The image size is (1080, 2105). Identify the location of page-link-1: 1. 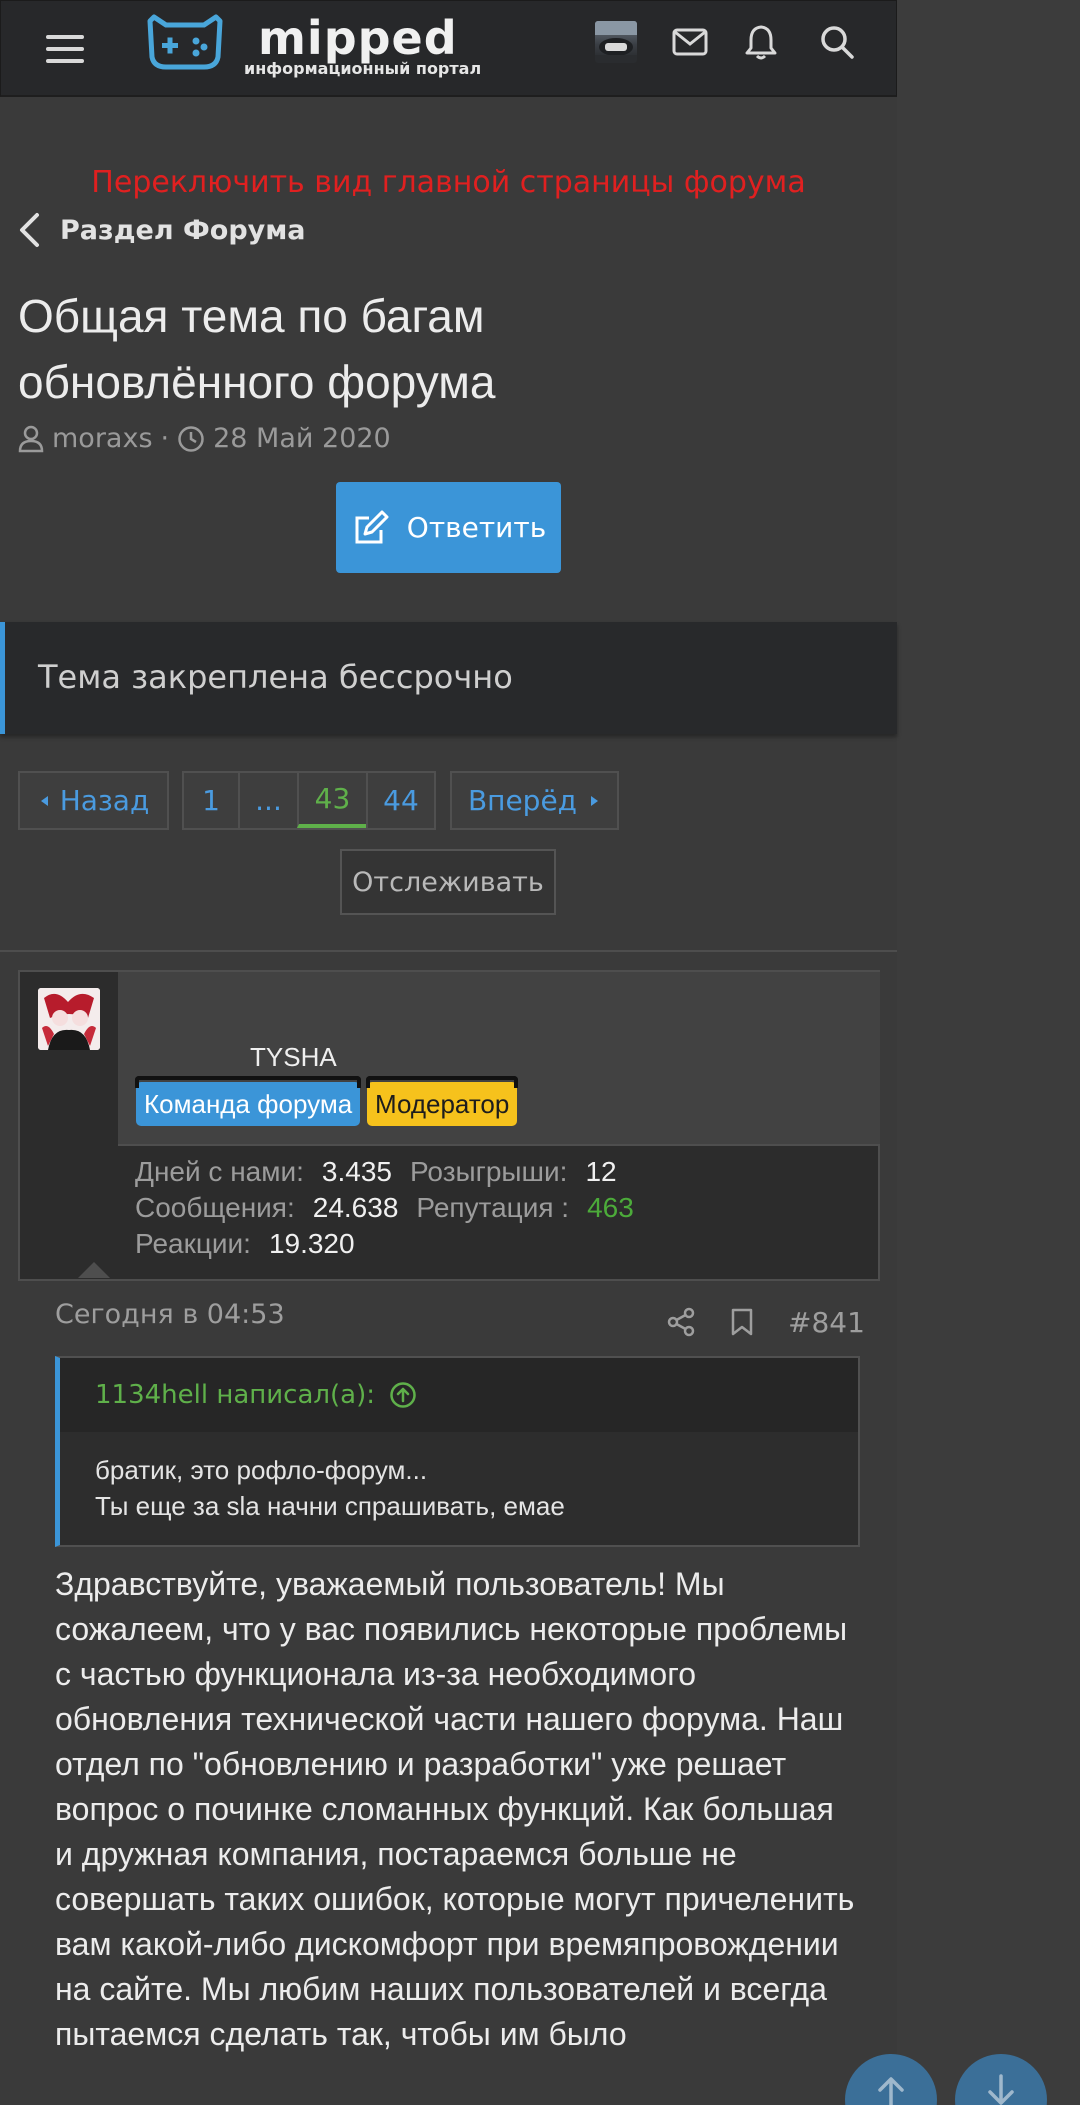
(211, 800).